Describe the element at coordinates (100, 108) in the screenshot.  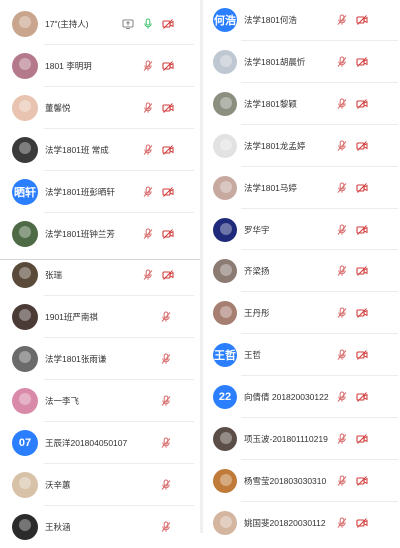
I see `participant-row: 董馨悦` at that location.